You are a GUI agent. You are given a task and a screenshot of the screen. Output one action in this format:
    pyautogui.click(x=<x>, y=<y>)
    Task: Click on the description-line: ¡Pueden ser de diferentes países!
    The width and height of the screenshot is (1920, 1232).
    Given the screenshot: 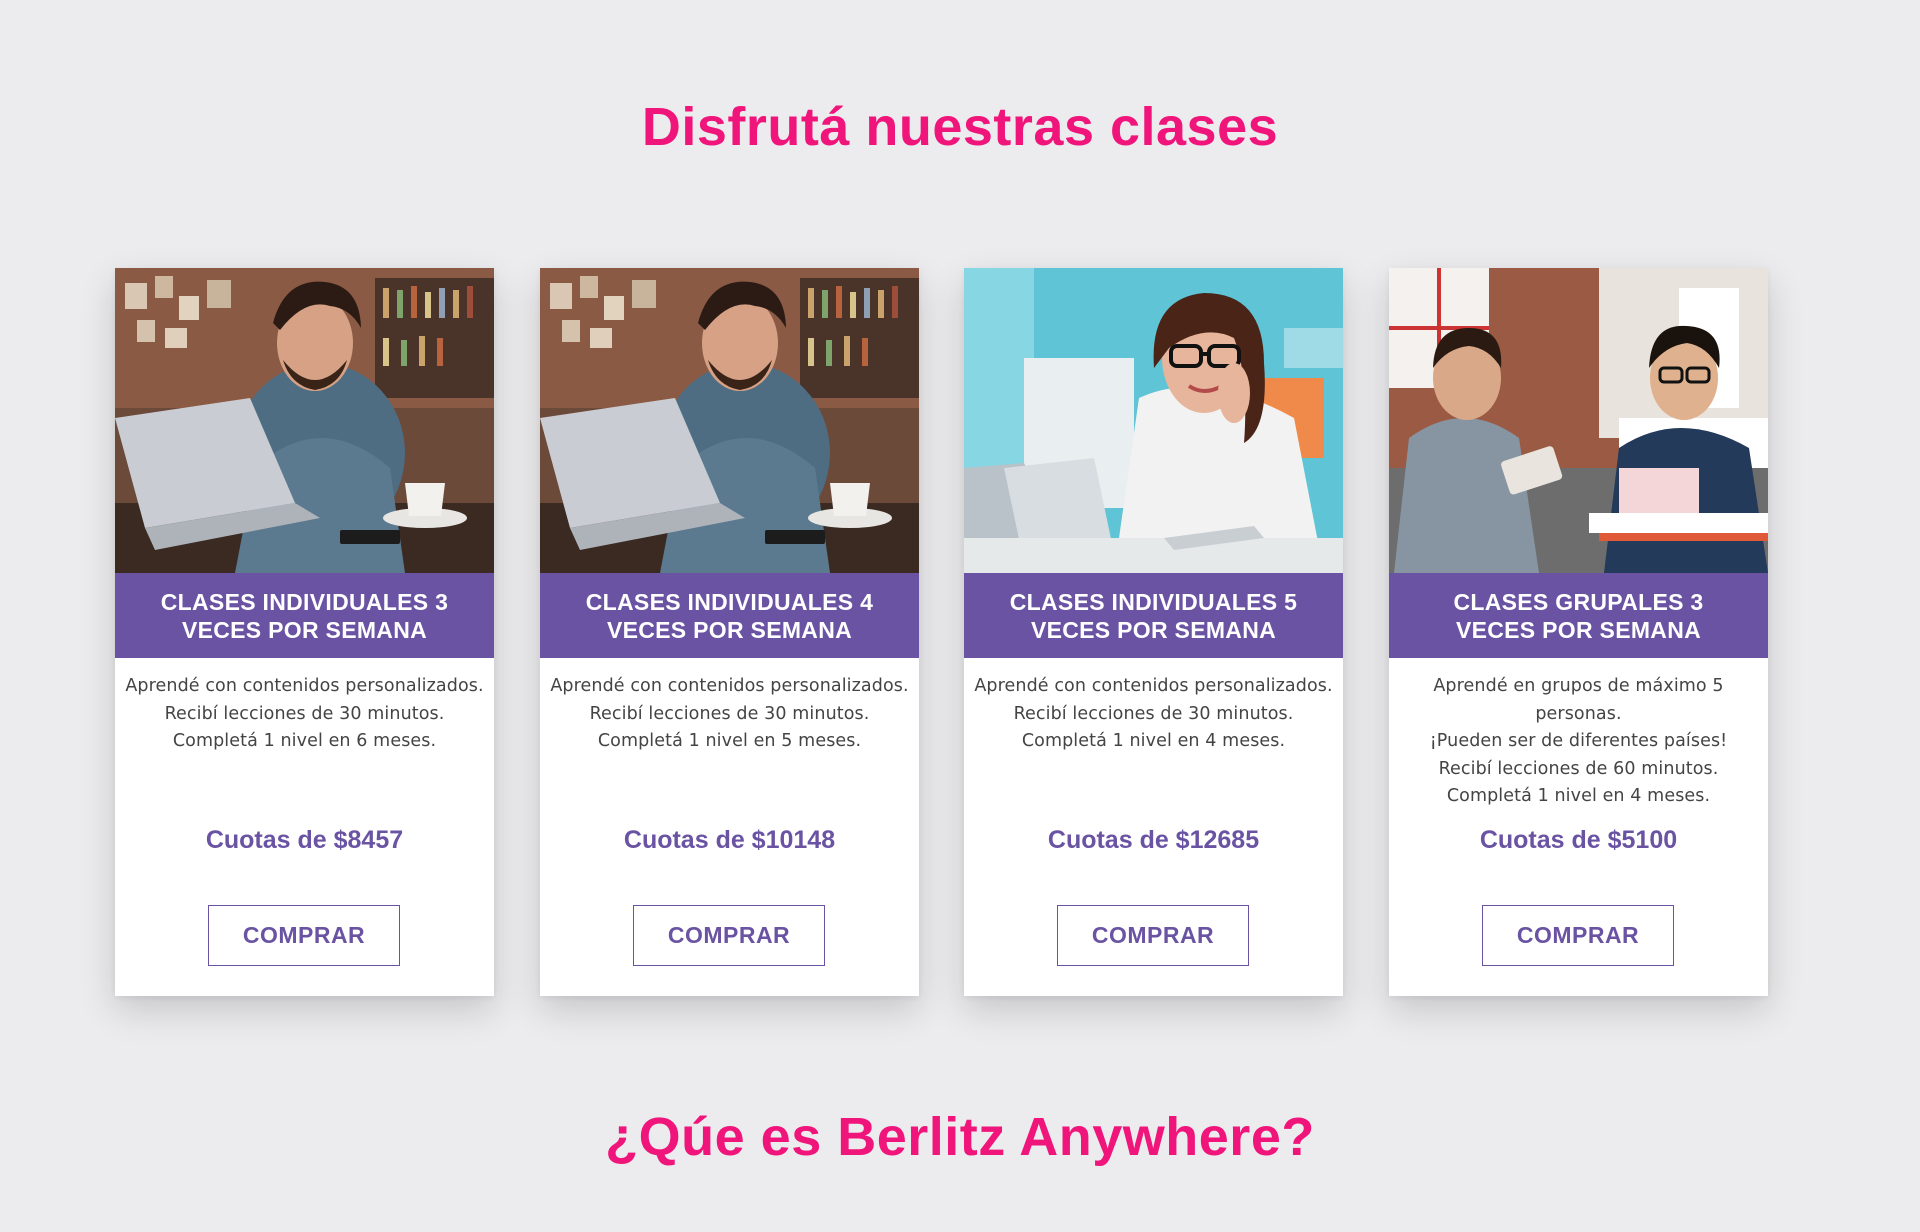 What is the action you would take?
    pyautogui.click(x=1578, y=741)
    